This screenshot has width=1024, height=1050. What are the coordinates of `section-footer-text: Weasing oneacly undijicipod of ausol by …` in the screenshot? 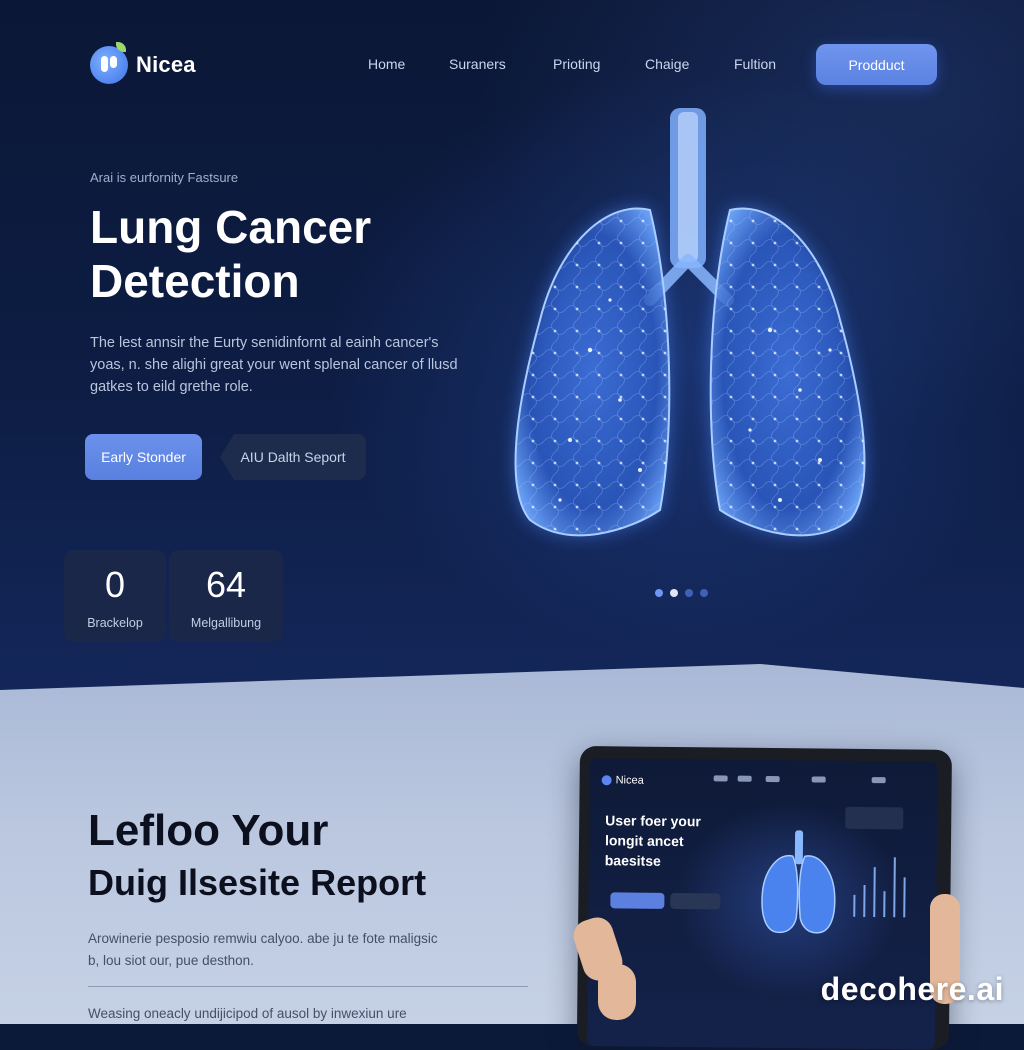 It's located at (247, 1013).